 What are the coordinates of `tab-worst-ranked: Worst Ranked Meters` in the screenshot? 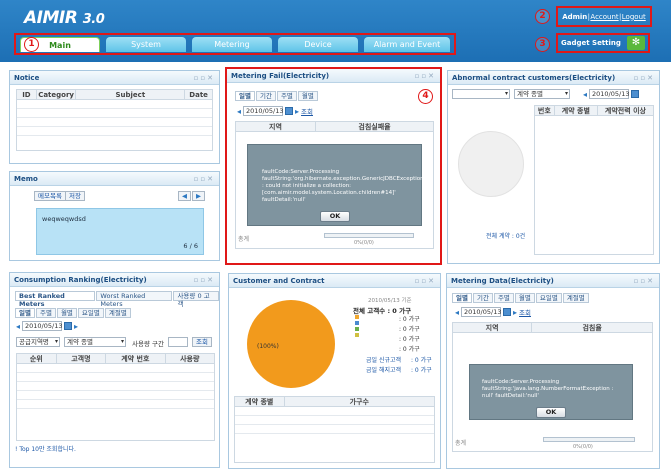 It's located at (134, 299).